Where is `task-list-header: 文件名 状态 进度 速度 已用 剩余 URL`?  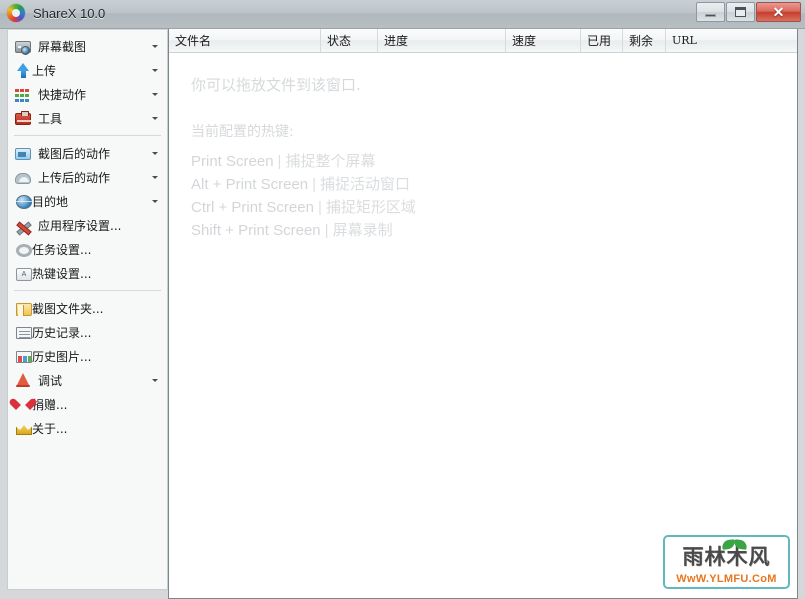
task-list-header: 文件名 状态 进度 速度 已用 剩余 URL is located at coordinates (483, 41).